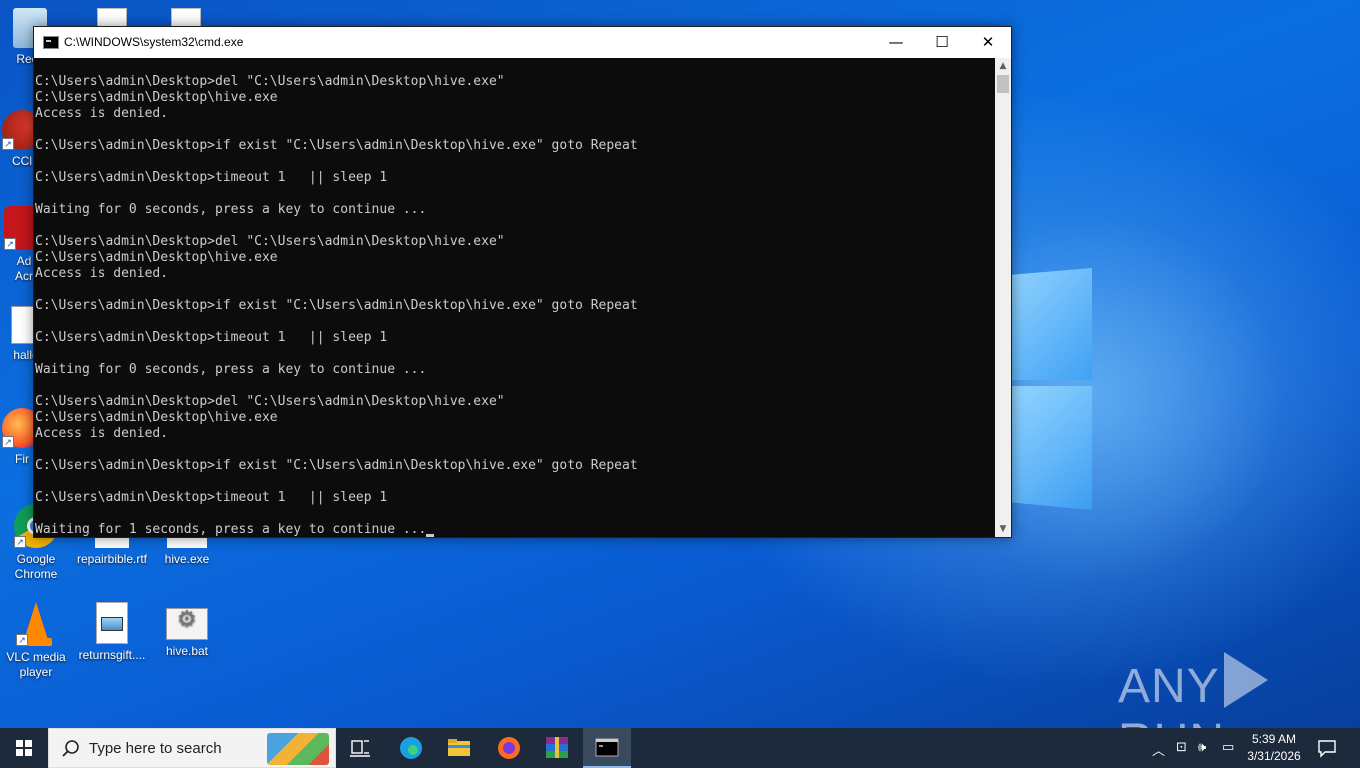 The width and height of the screenshot is (1360, 768). Describe the element at coordinates (22, 459) in the screenshot. I see `desktop-icon-label: Fir` at that location.